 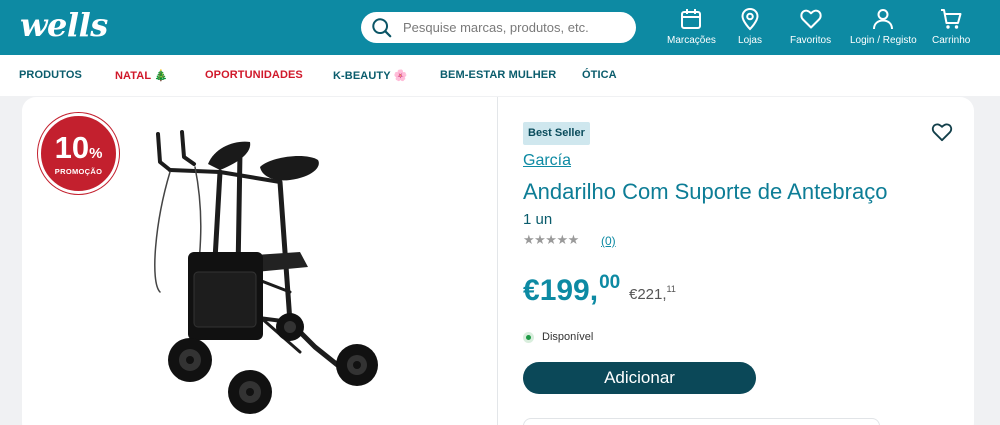 I want to click on product-title: Andarilho Com Suporte de Antebraço, so click(x=705, y=191).